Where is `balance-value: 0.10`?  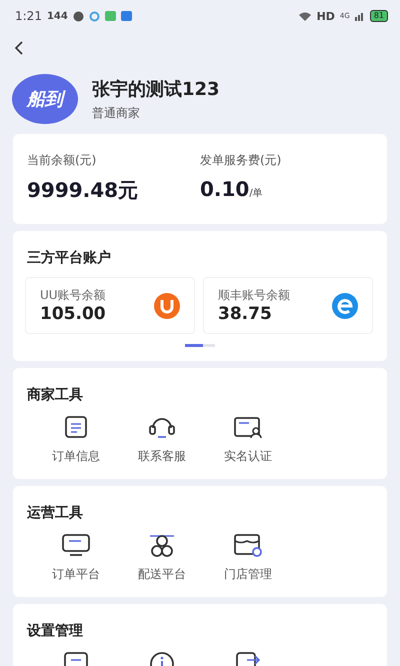 balance-value: 0.10 is located at coordinates (225, 189).